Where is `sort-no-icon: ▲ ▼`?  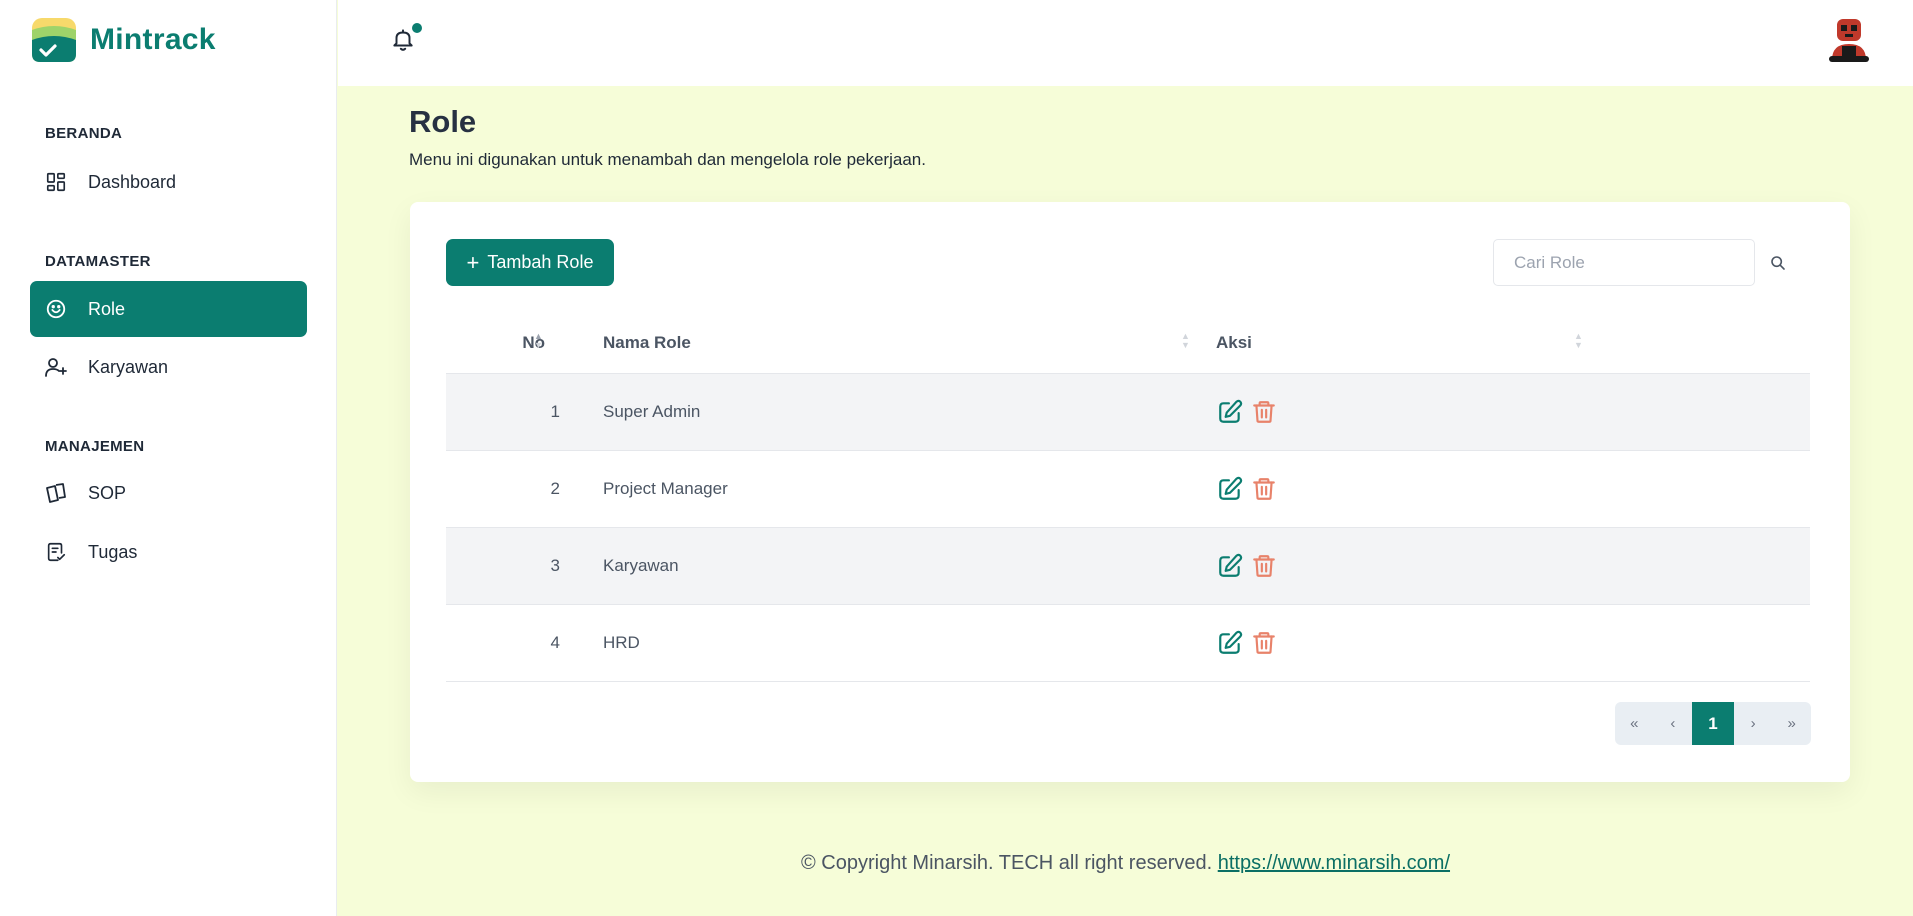 sort-no-icon: ▲ ▼ is located at coordinates (538, 341).